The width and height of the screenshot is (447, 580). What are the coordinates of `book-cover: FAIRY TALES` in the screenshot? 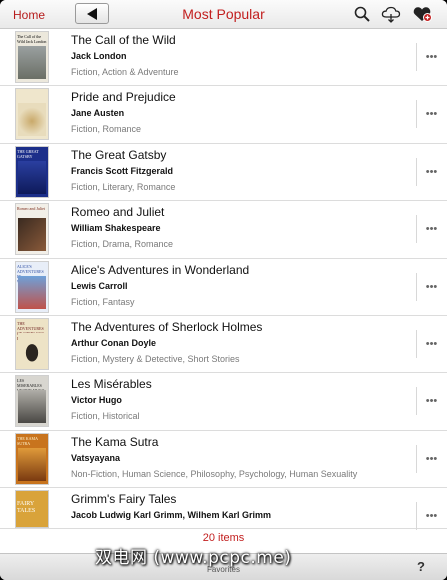 It's located at (32, 509).